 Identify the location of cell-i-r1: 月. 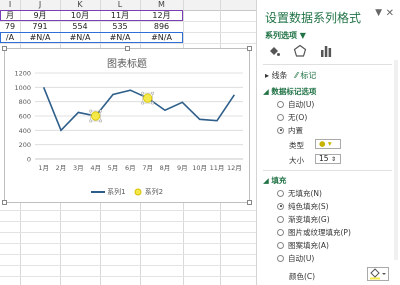
(10, 15).